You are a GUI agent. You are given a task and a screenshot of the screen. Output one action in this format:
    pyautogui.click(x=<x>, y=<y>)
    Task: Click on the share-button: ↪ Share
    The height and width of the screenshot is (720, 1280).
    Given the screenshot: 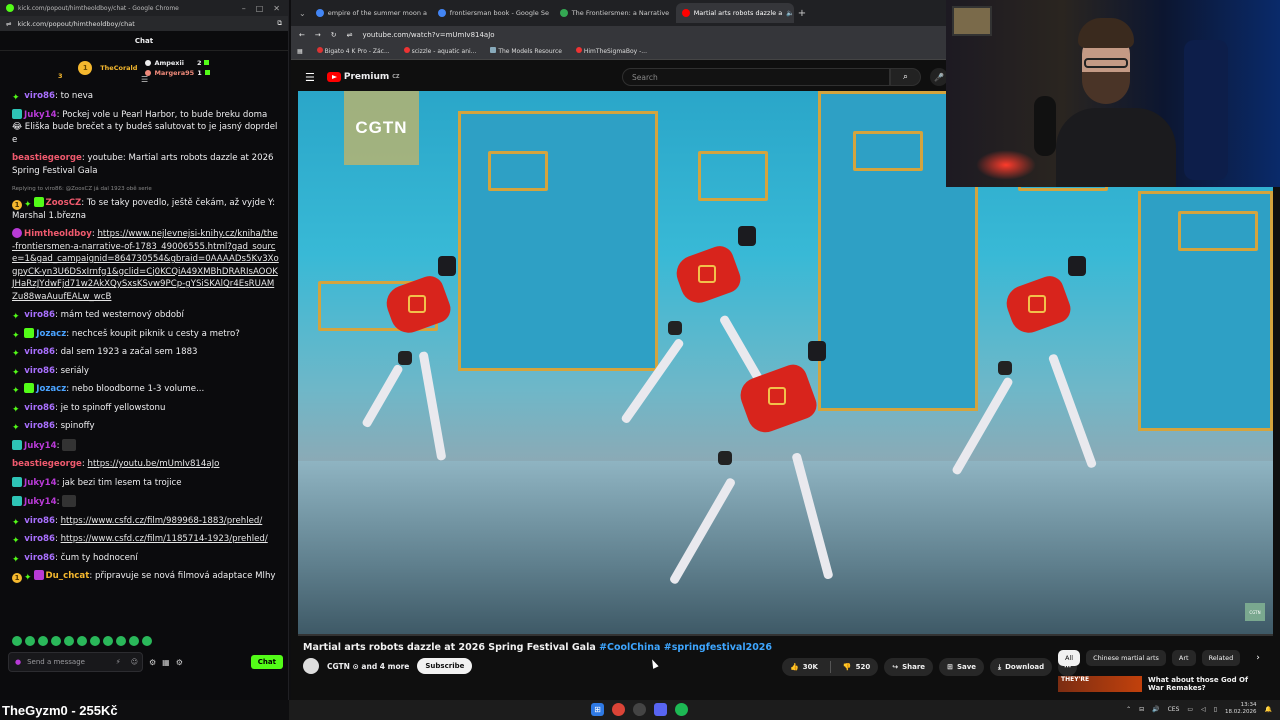 What is the action you would take?
    pyautogui.click(x=909, y=667)
    